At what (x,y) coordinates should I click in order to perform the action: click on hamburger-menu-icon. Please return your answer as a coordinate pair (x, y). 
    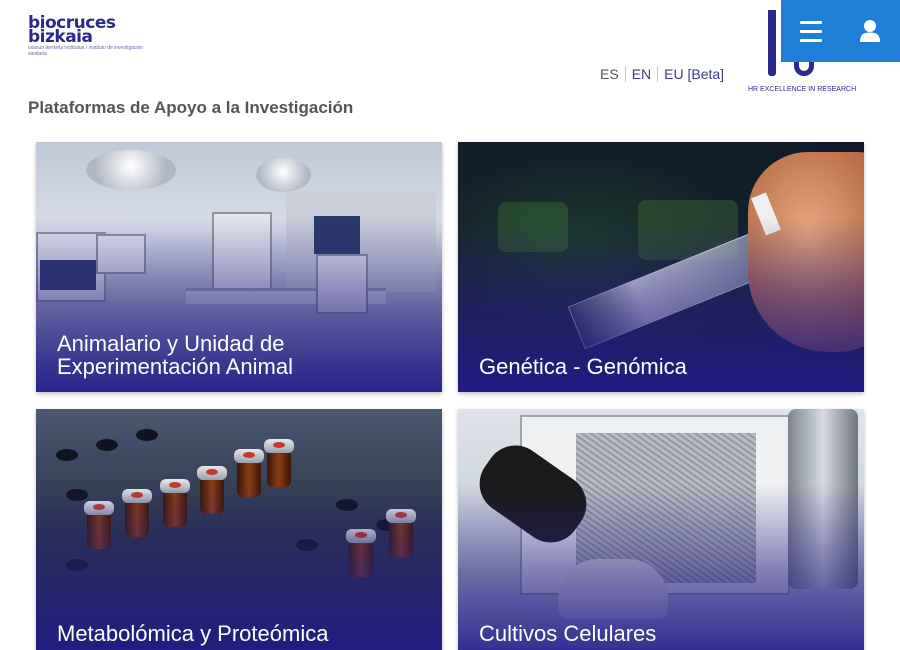
    Looking at the image, I should click on (810, 22).